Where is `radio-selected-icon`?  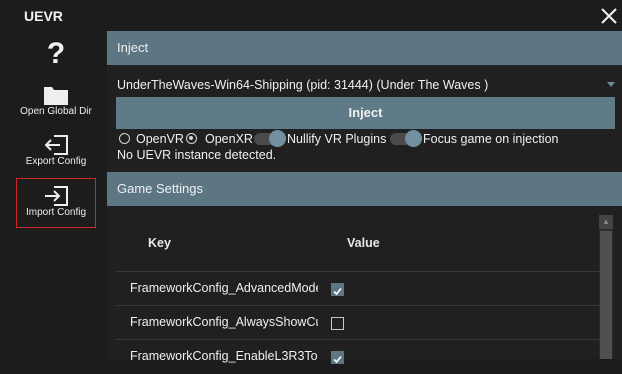 radio-selected-icon is located at coordinates (191, 138).